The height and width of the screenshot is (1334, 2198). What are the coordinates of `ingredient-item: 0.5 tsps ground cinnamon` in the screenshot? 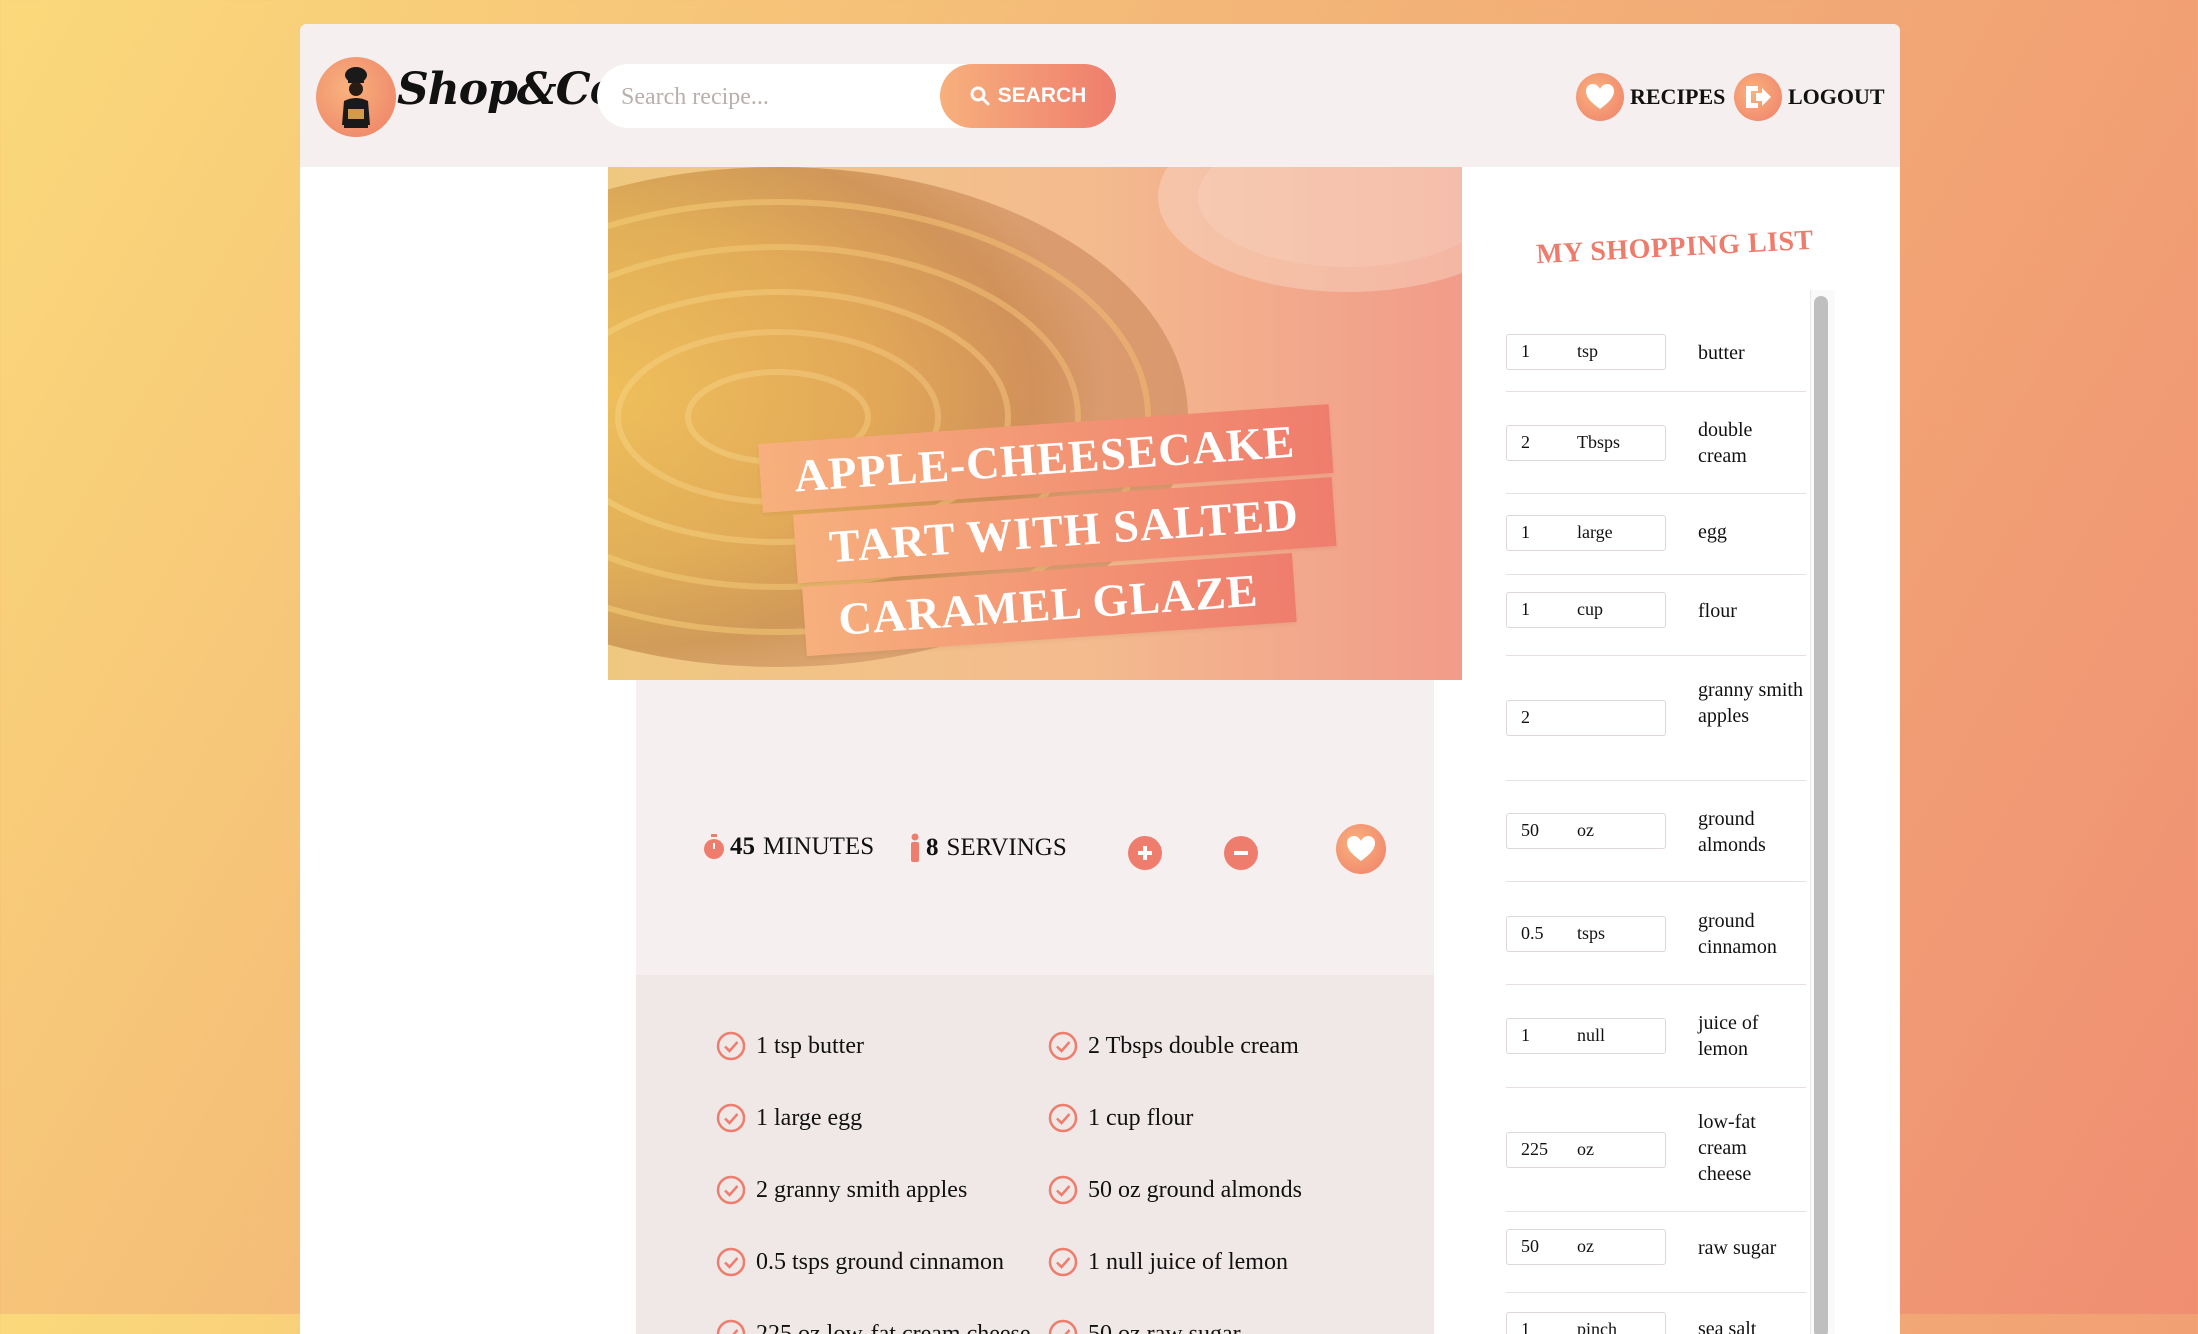 It's located at (860, 1262).